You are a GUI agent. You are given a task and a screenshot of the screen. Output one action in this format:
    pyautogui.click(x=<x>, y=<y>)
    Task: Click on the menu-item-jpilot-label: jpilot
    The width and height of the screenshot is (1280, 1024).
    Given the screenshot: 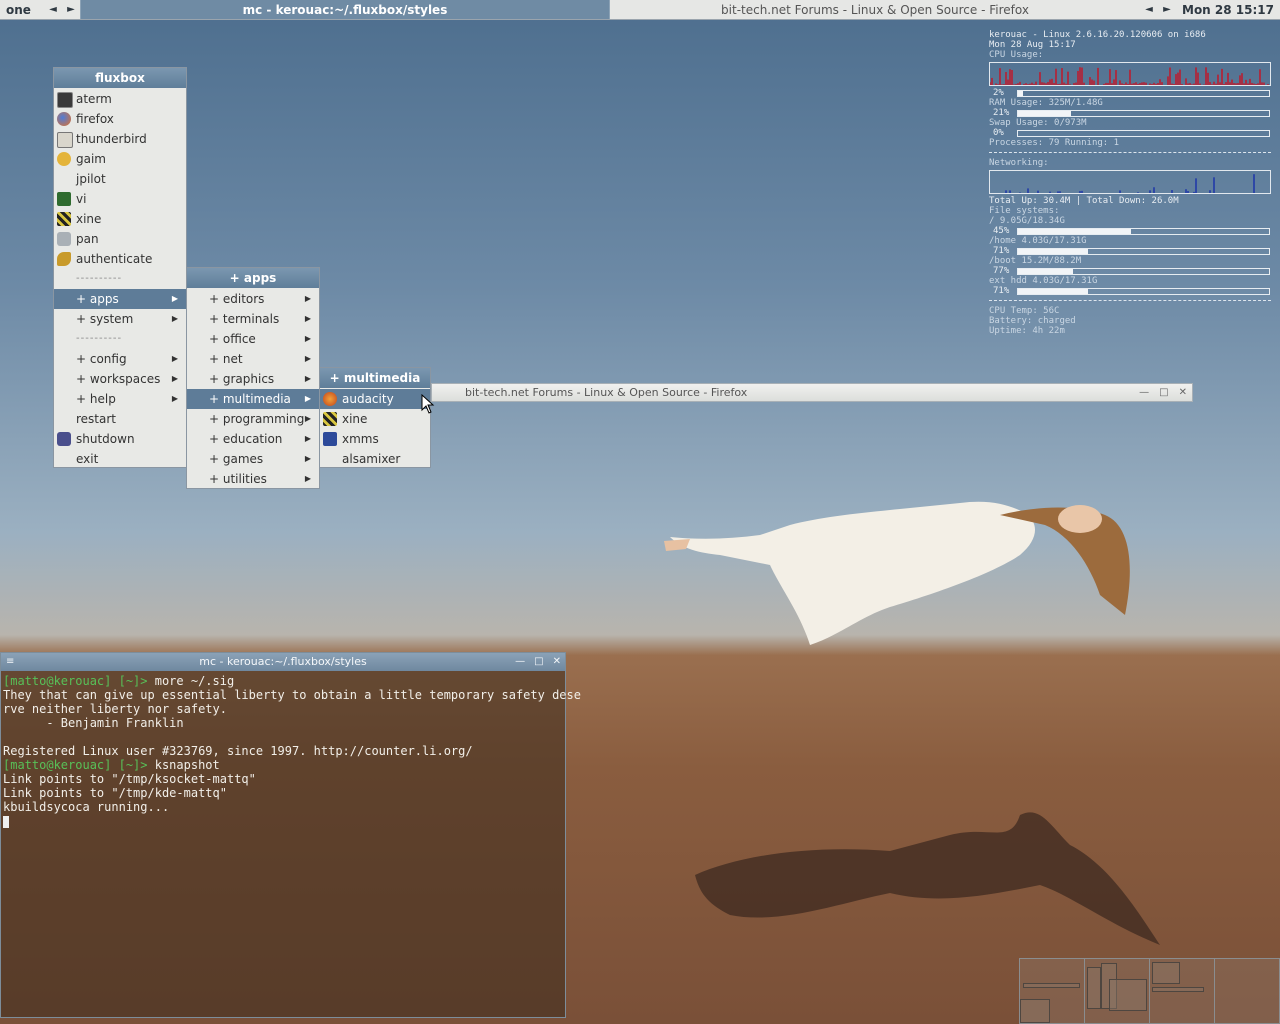 What is the action you would take?
    pyautogui.click(x=91, y=179)
    